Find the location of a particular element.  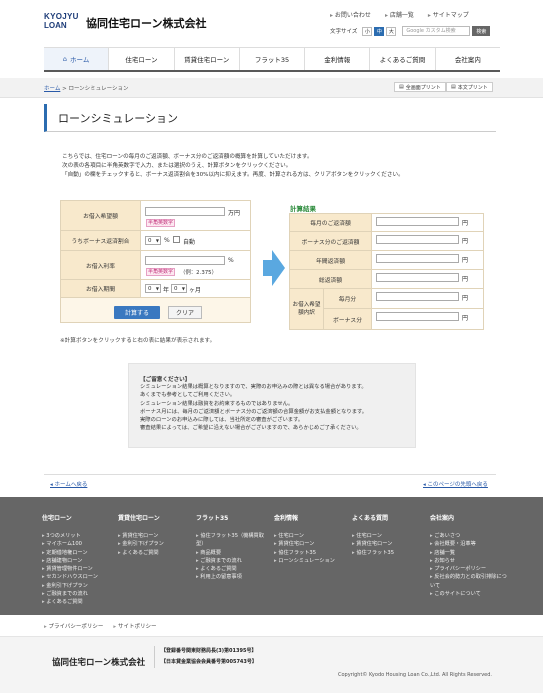

policy-links: プライバシーポリシー サイトポリシー is located at coordinates (100, 626).